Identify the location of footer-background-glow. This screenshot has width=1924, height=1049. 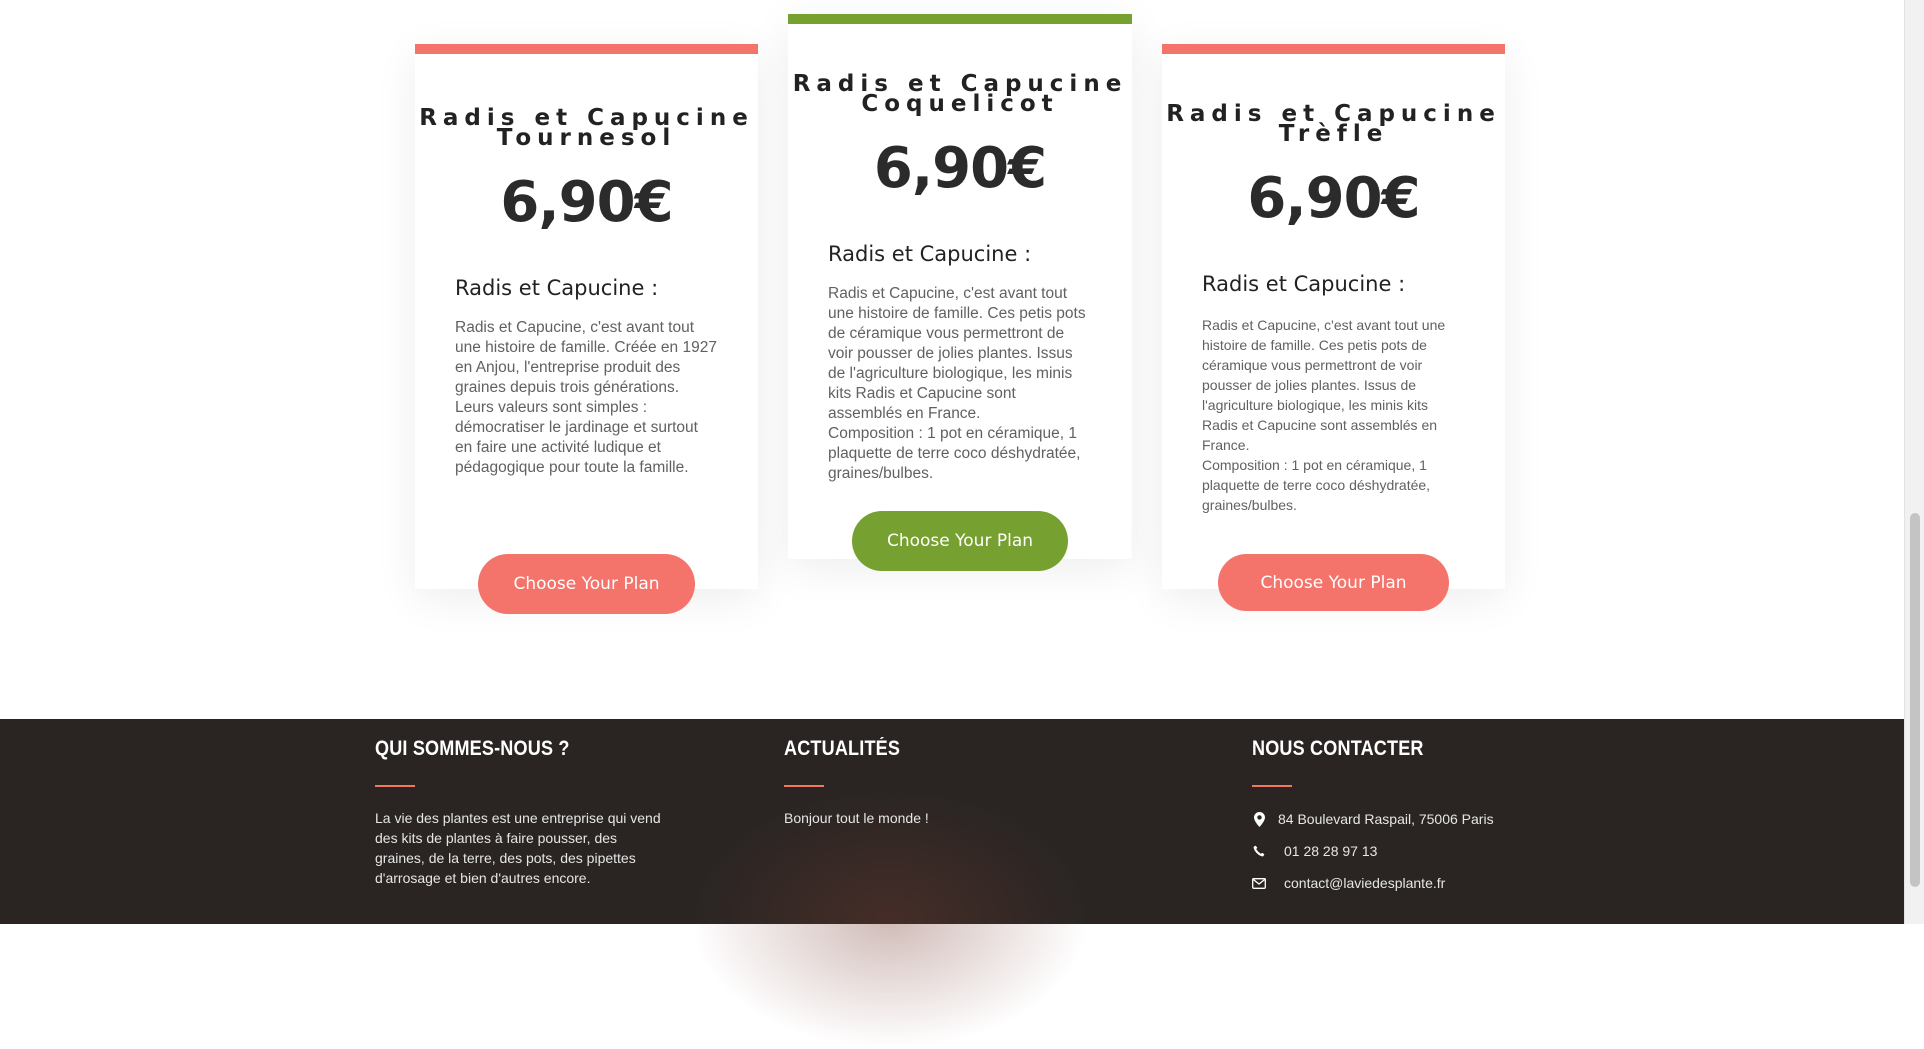
(890, 919).